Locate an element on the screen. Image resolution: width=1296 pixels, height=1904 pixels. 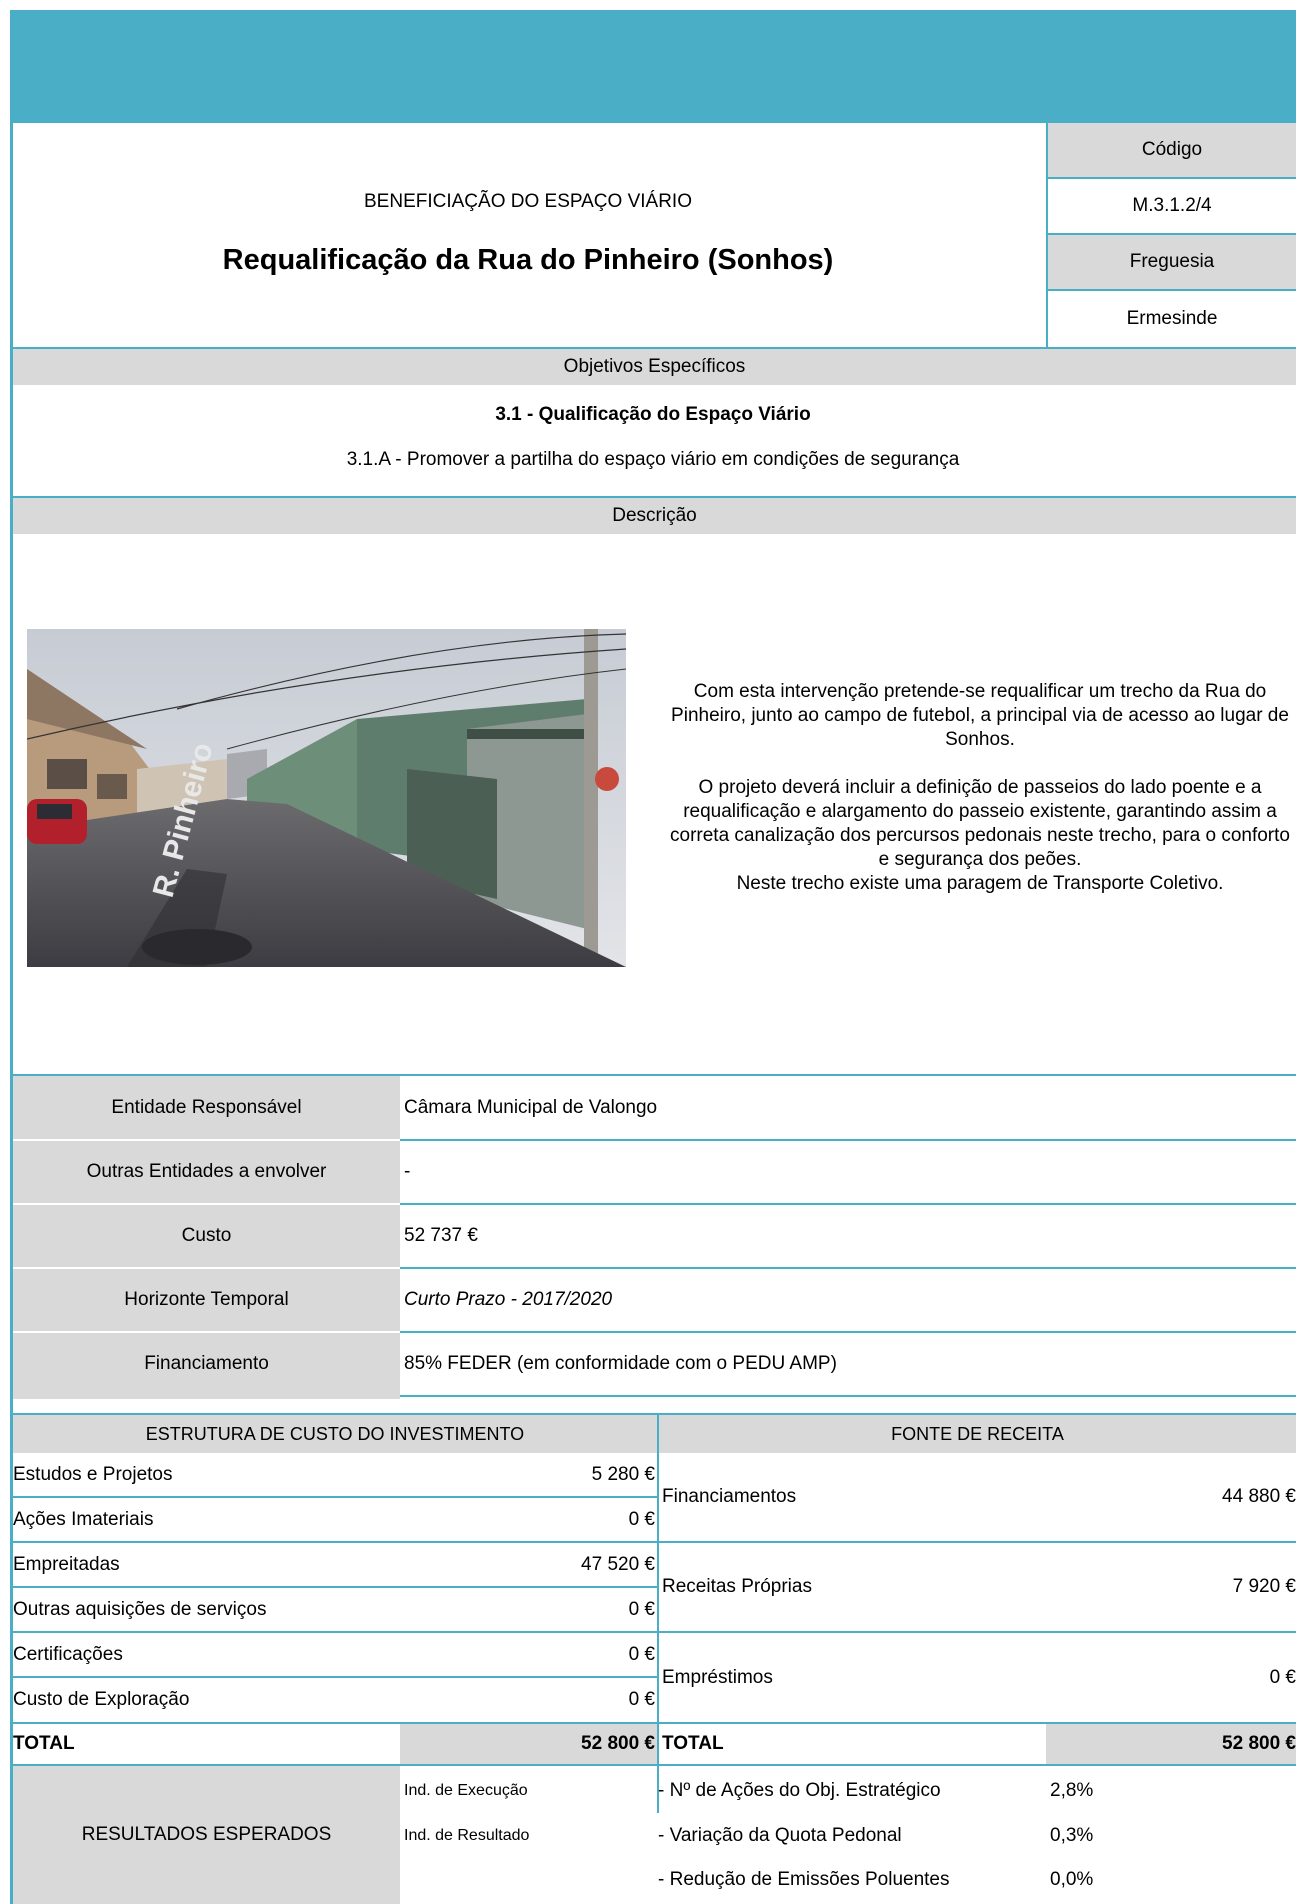
revenue-total-value: 52 800 € is located at coordinates (1171, 1744).